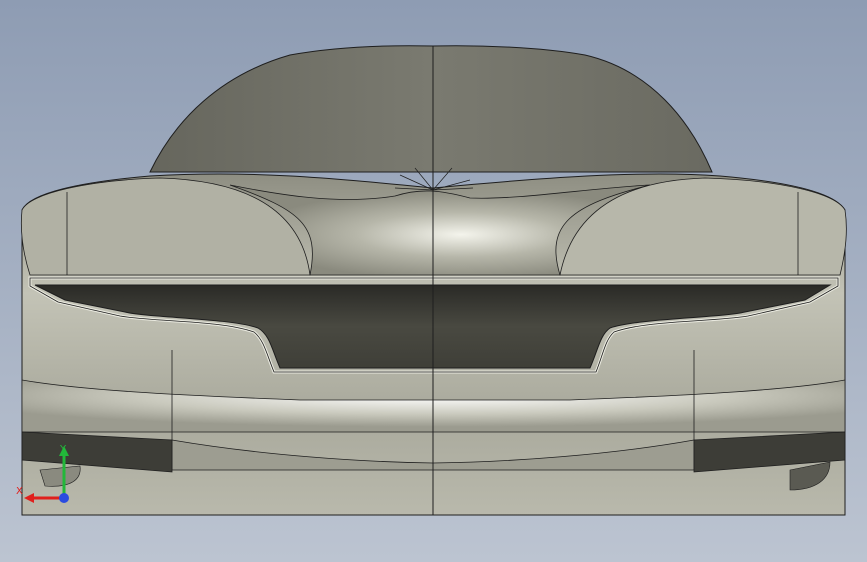 The height and width of the screenshot is (562, 867). Describe the element at coordinates (64, 498) in the screenshot. I see `z-axis-marker` at that location.